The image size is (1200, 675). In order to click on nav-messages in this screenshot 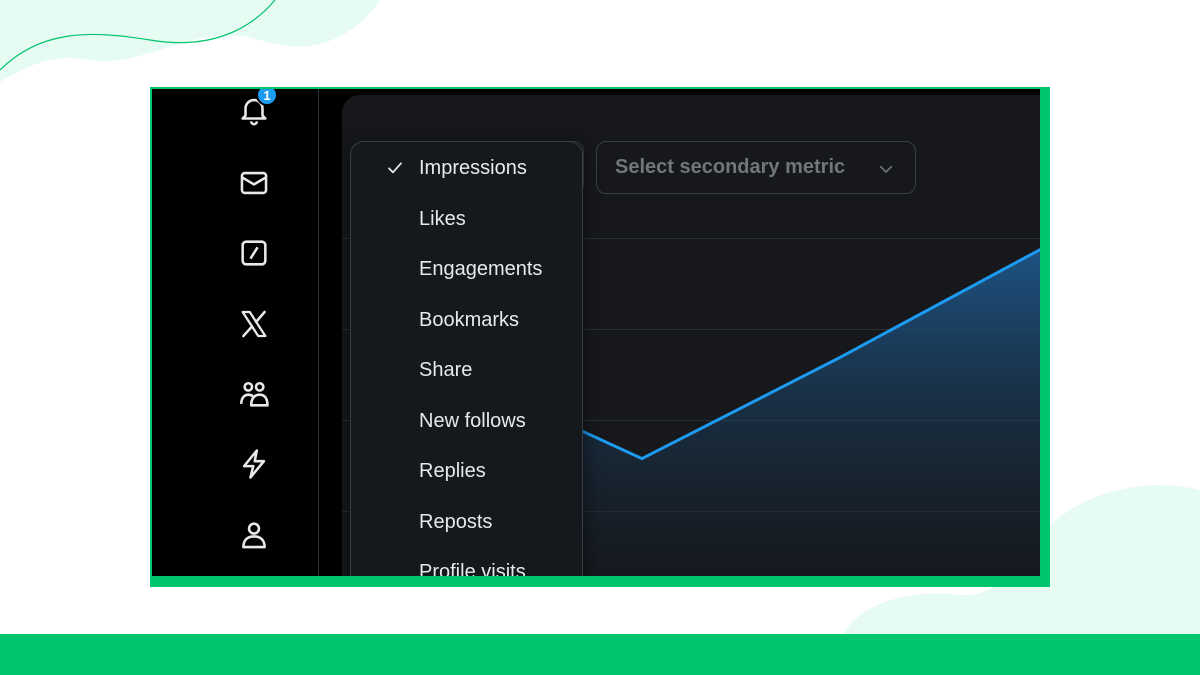, I will do `click(254, 183)`.